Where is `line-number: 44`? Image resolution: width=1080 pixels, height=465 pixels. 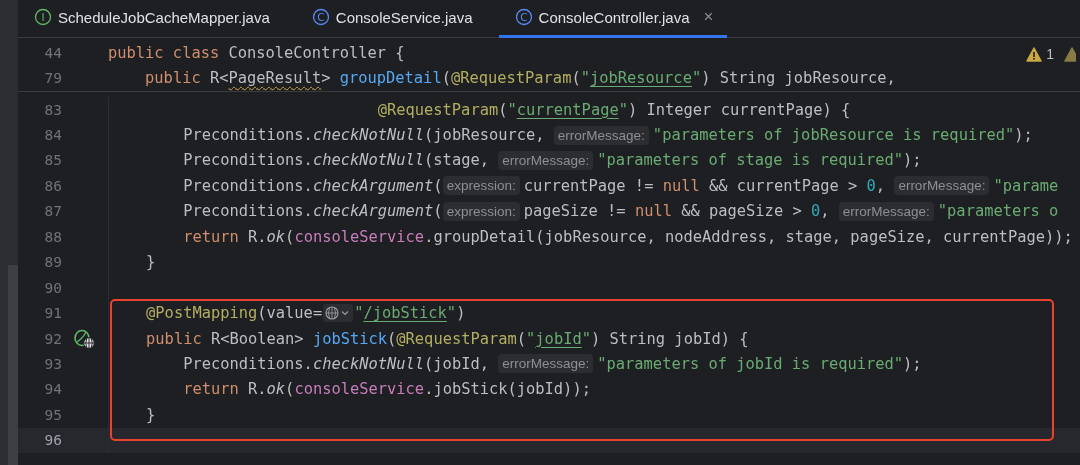 line-number: 44 is located at coordinates (52, 52).